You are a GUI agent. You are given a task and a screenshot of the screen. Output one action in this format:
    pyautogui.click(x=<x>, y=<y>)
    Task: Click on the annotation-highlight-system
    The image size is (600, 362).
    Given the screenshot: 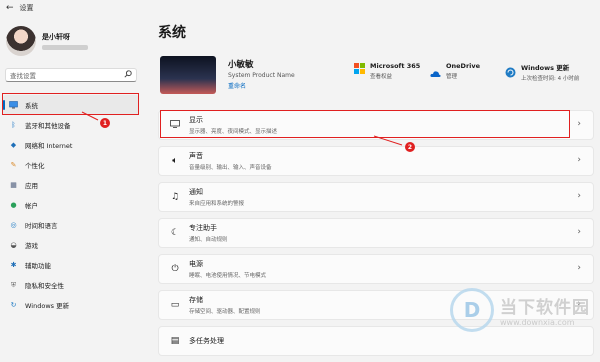 What is the action you would take?
    pyautogui.click(x=70, y=104)
    